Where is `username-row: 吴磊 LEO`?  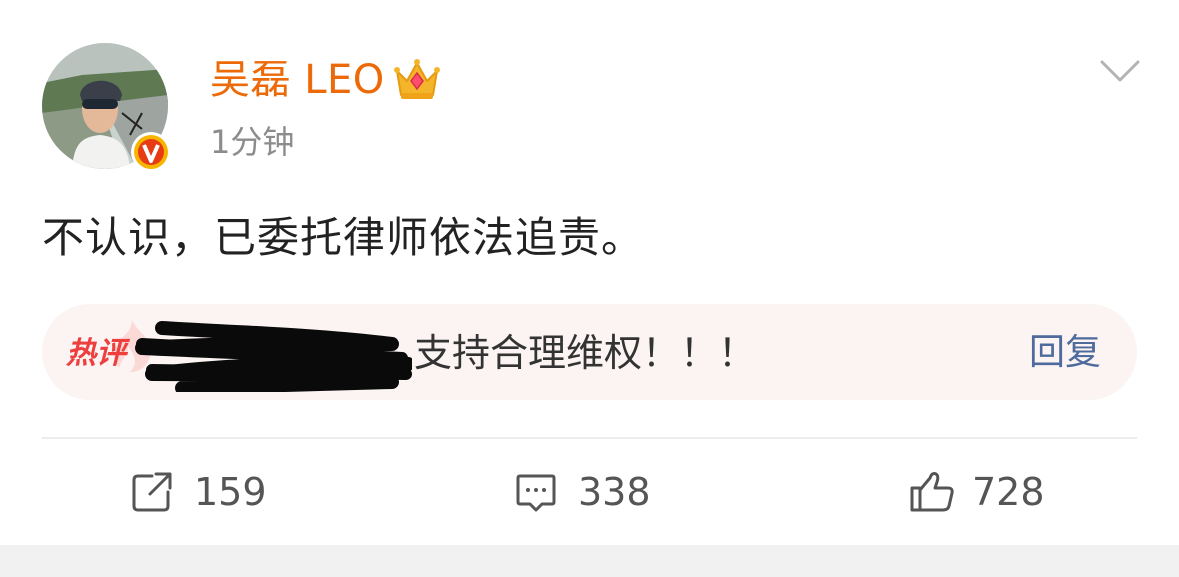
username-row: 吴磊 LEO is located at coordinates (325, 80).